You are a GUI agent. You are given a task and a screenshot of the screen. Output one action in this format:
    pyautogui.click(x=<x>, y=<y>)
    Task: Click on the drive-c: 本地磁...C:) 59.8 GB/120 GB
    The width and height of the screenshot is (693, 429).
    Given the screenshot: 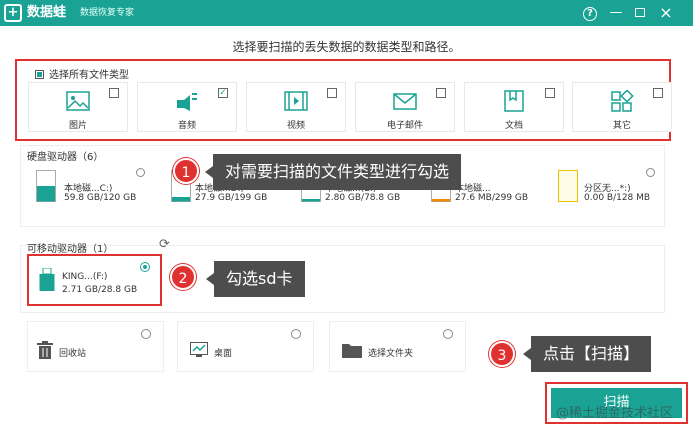 What is the action you would take?
    pyautogui.click(x=90, y=189)
    